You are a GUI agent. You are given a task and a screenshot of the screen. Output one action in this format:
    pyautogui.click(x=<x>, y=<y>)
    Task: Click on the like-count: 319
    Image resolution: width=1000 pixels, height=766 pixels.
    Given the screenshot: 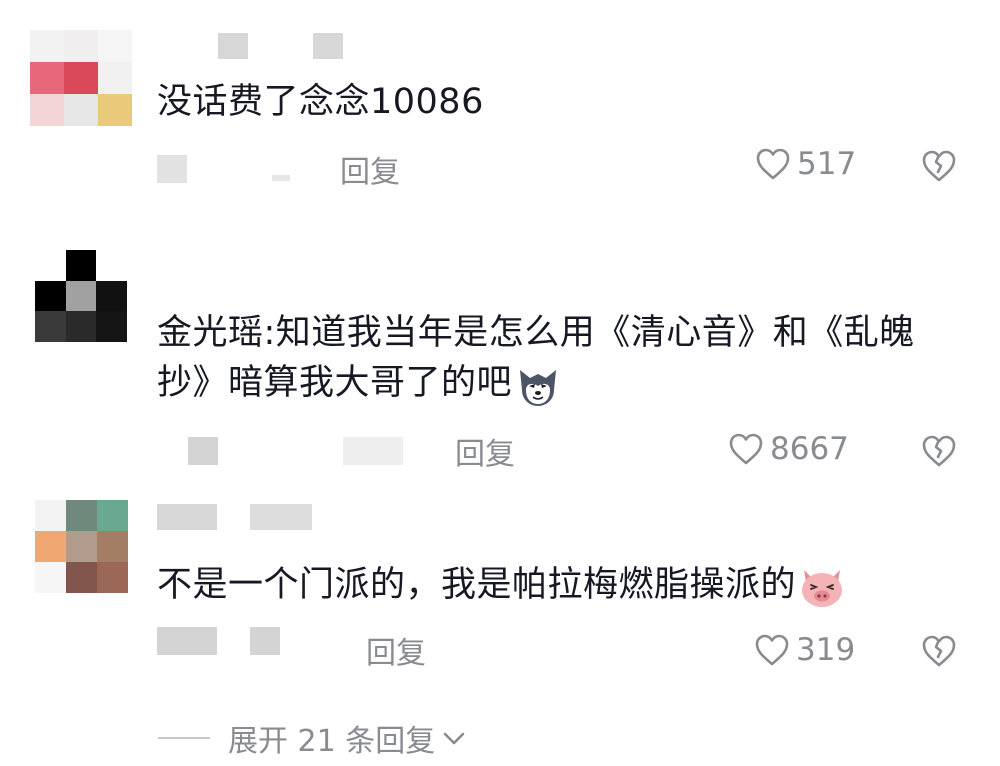 What is the action you would take?
    pyautogui.click(x=826, y=650)
    